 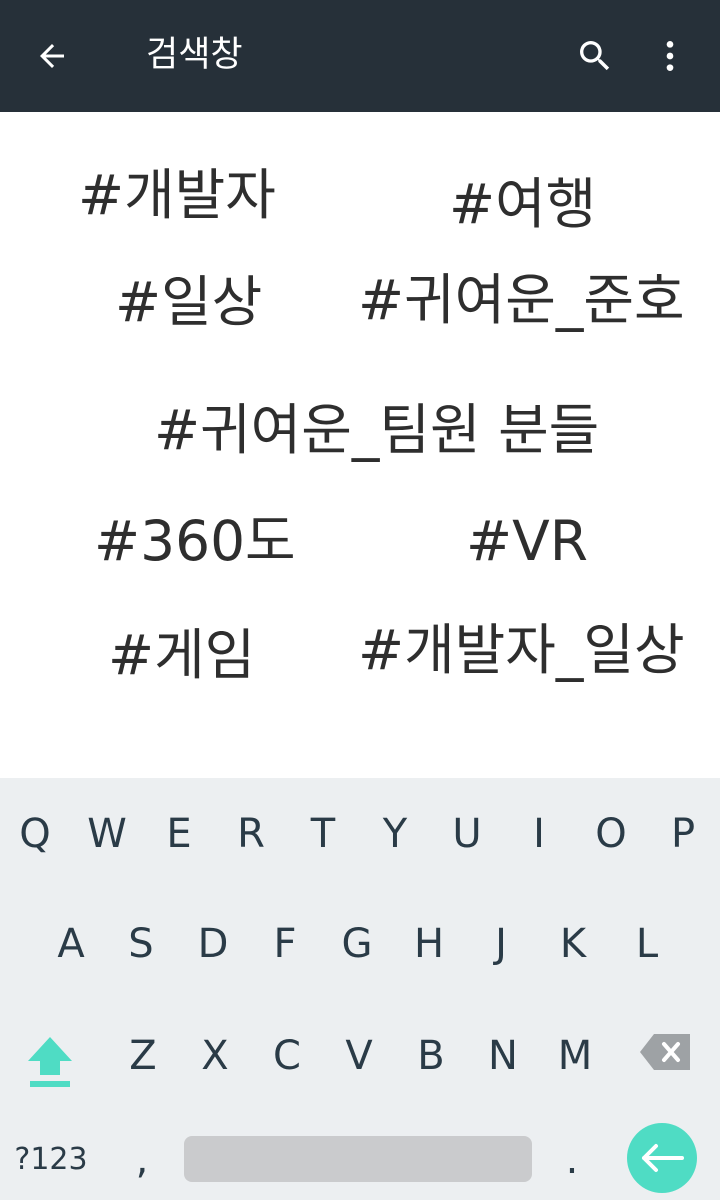 I want to click on arrow-left-icon, so click(x=52, y=56).